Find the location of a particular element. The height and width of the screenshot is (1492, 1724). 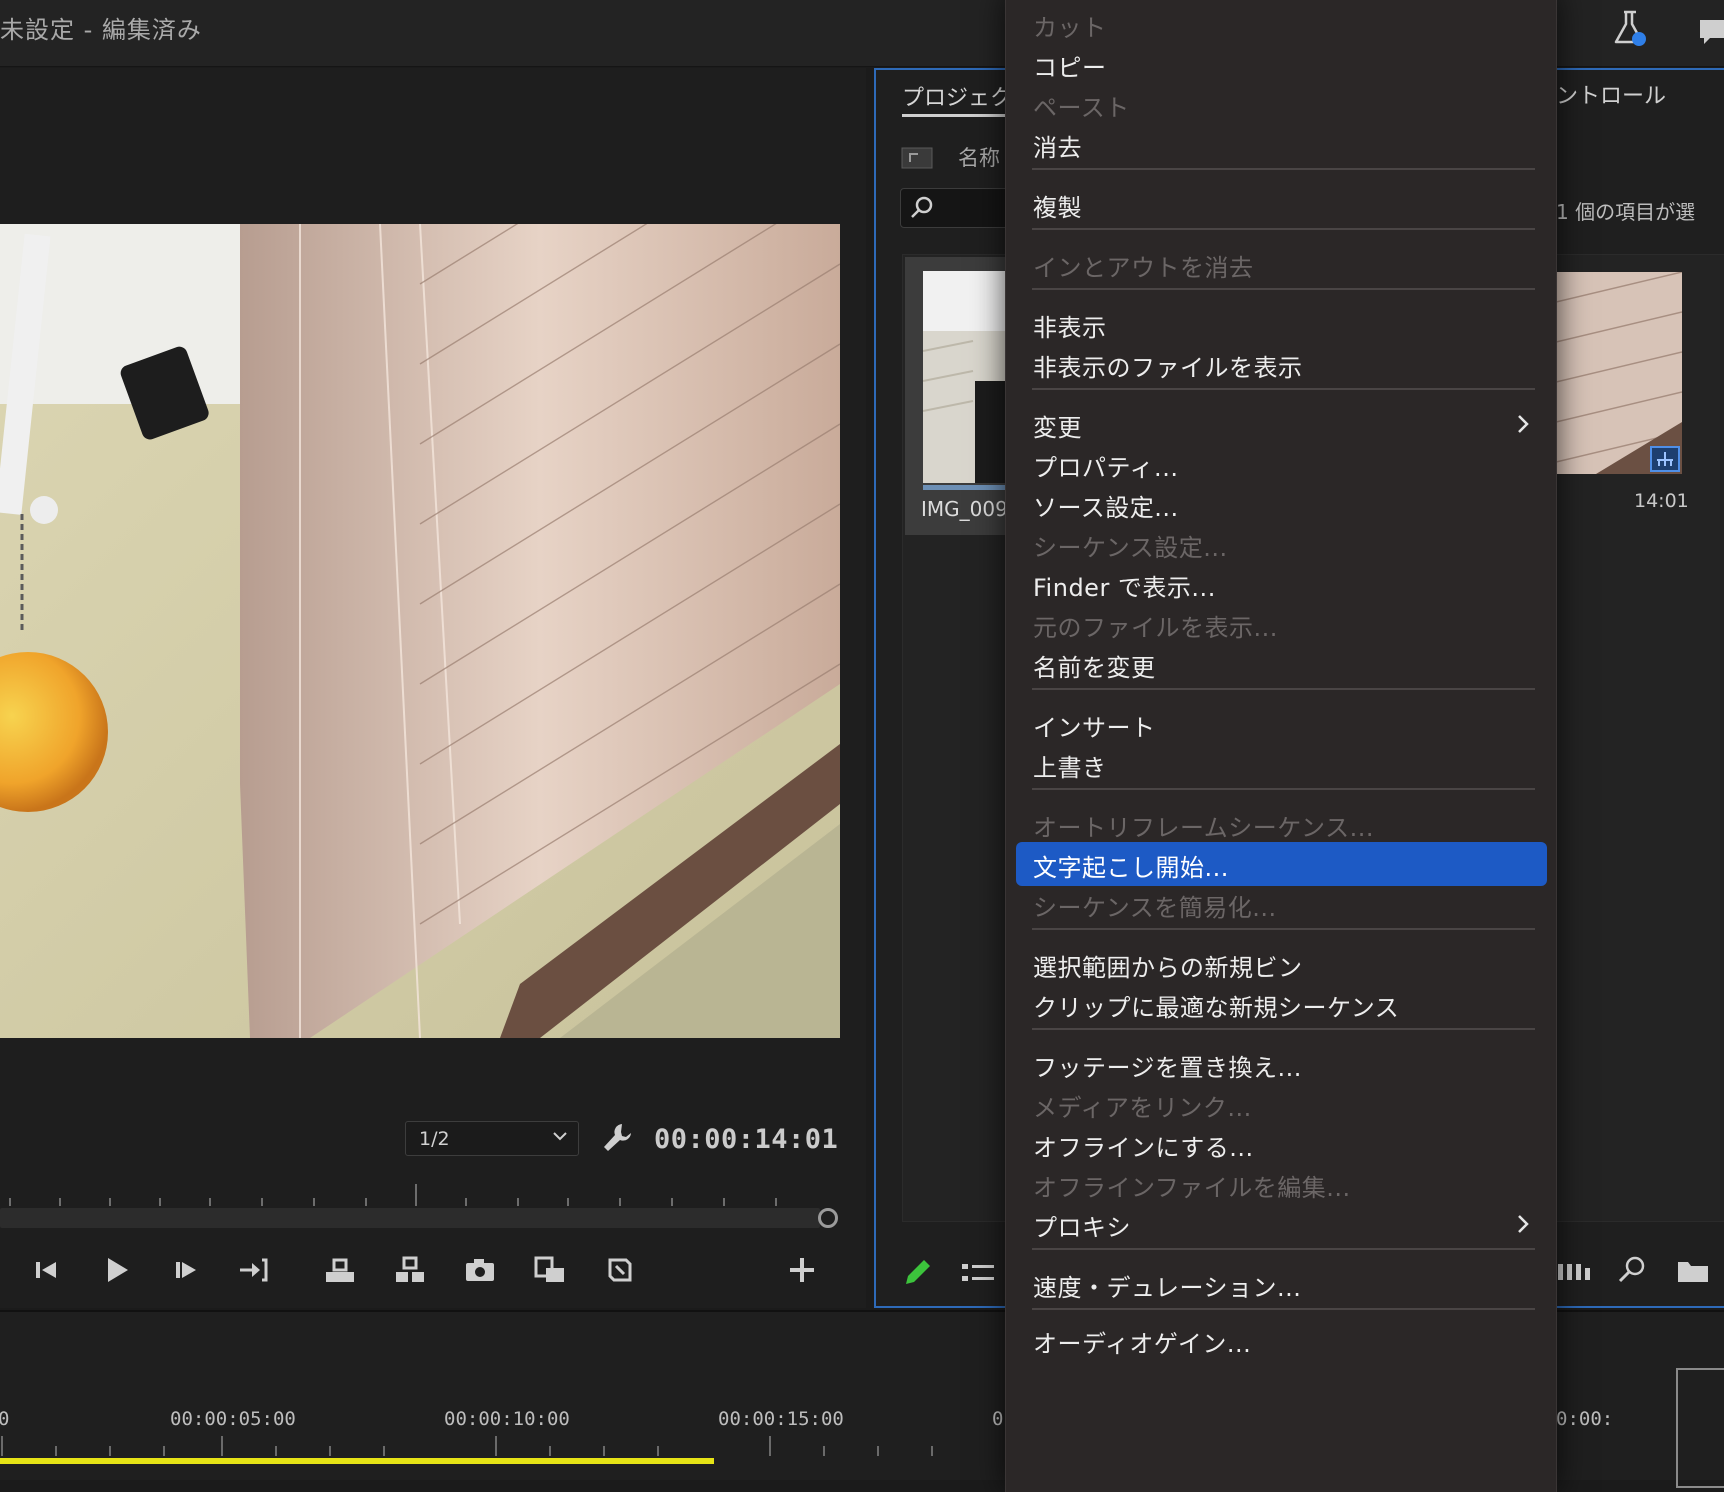

timeline-label: 00:00:15:00 is located at coordinates (781, 1419).